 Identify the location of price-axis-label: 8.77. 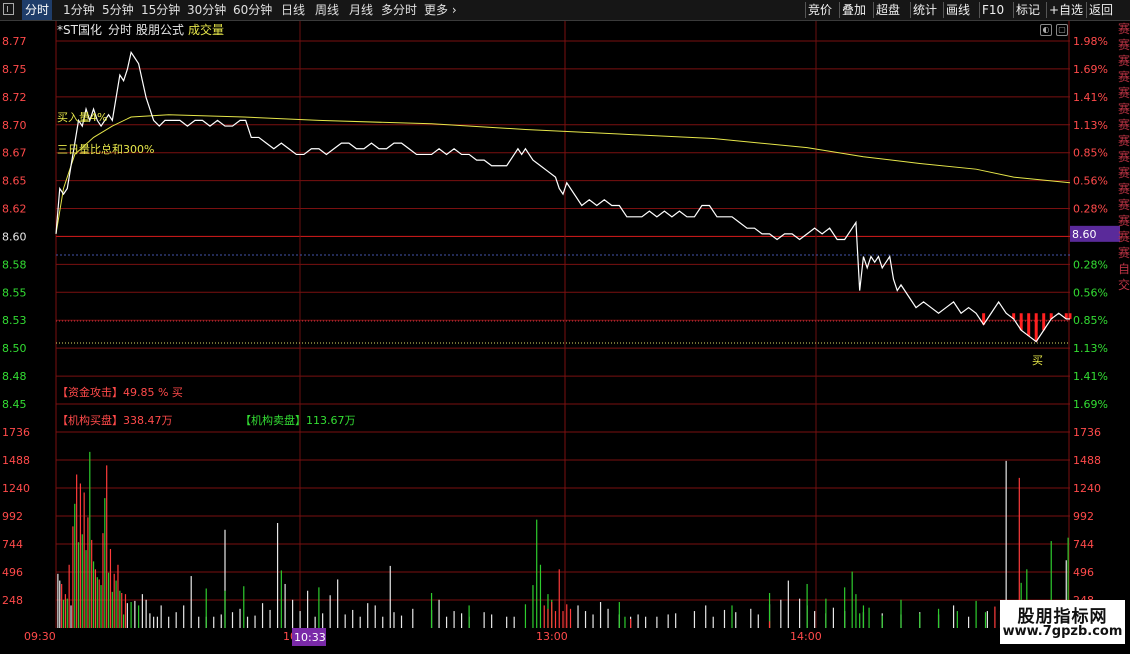
(14, 41).